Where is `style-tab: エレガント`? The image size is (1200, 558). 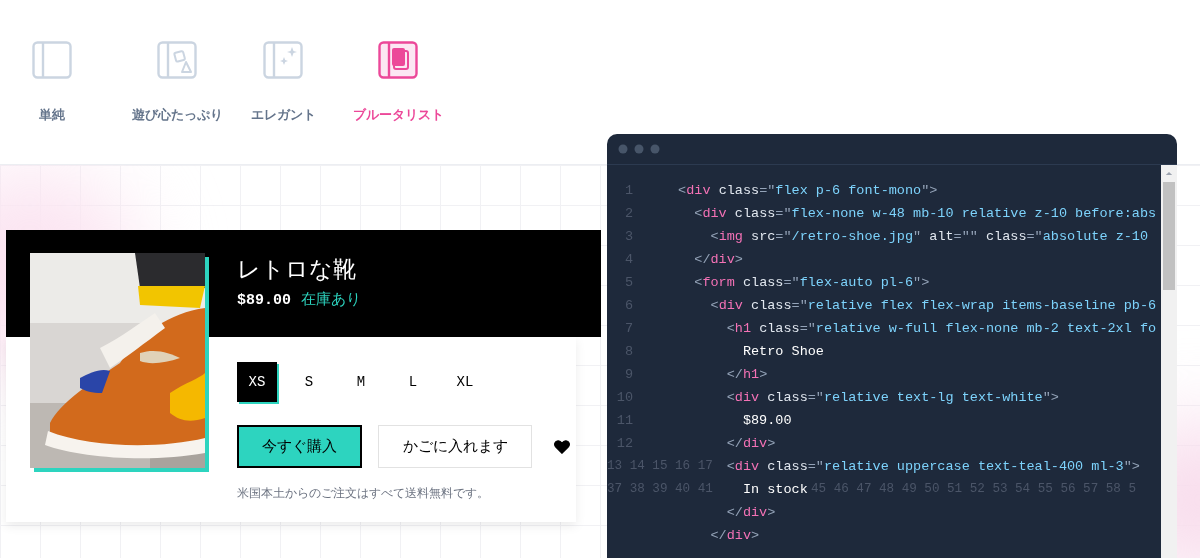
style-tab: エレガント is located at coordinates (283, 82).